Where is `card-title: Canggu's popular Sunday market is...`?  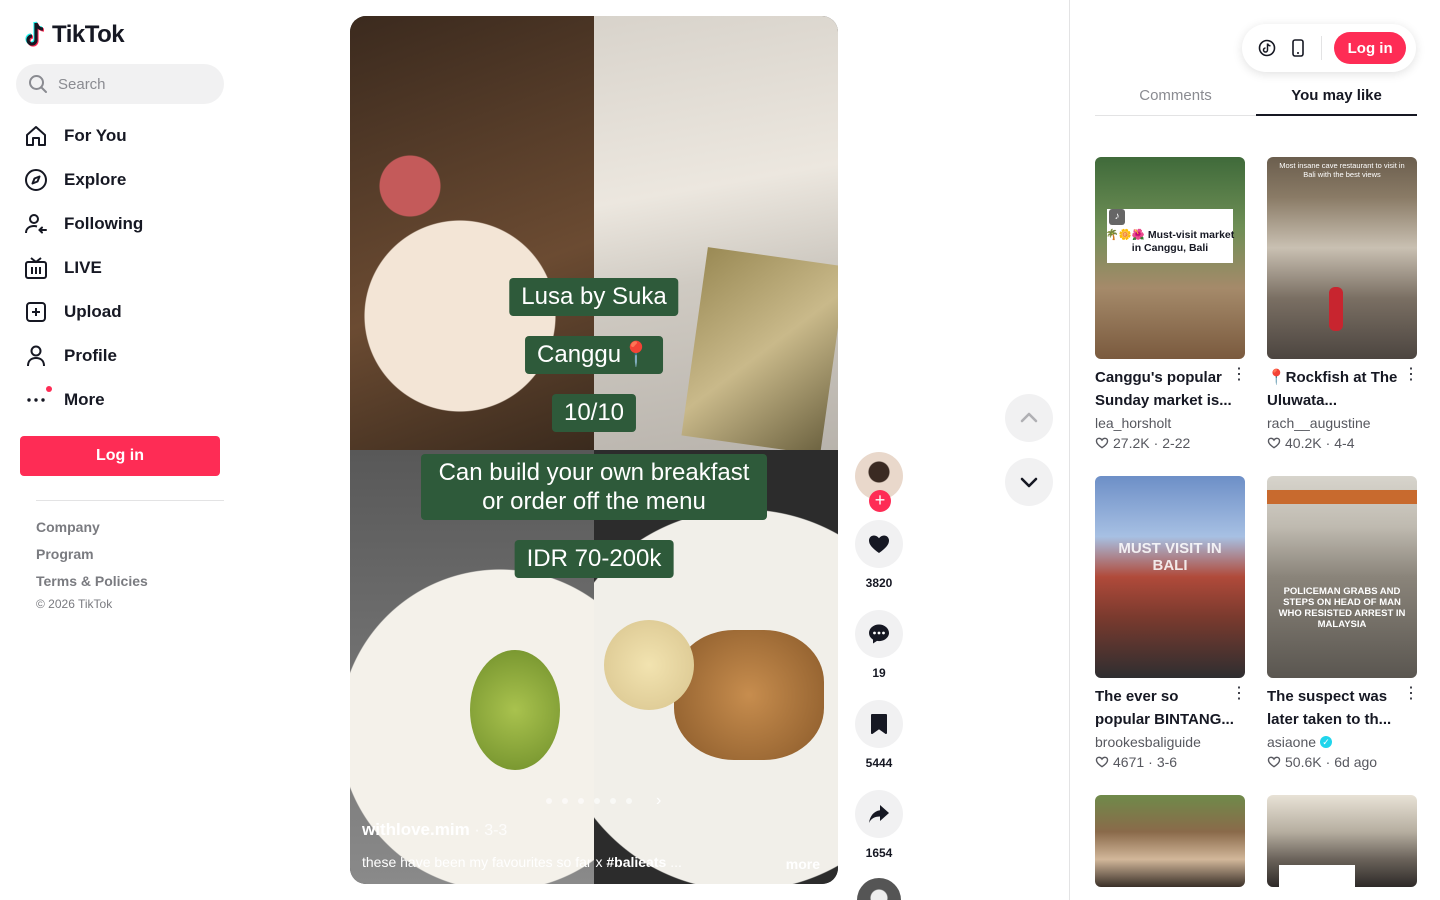 card-title: Canggu's popular Sunday market is... is located at coordinates (1165, 389).